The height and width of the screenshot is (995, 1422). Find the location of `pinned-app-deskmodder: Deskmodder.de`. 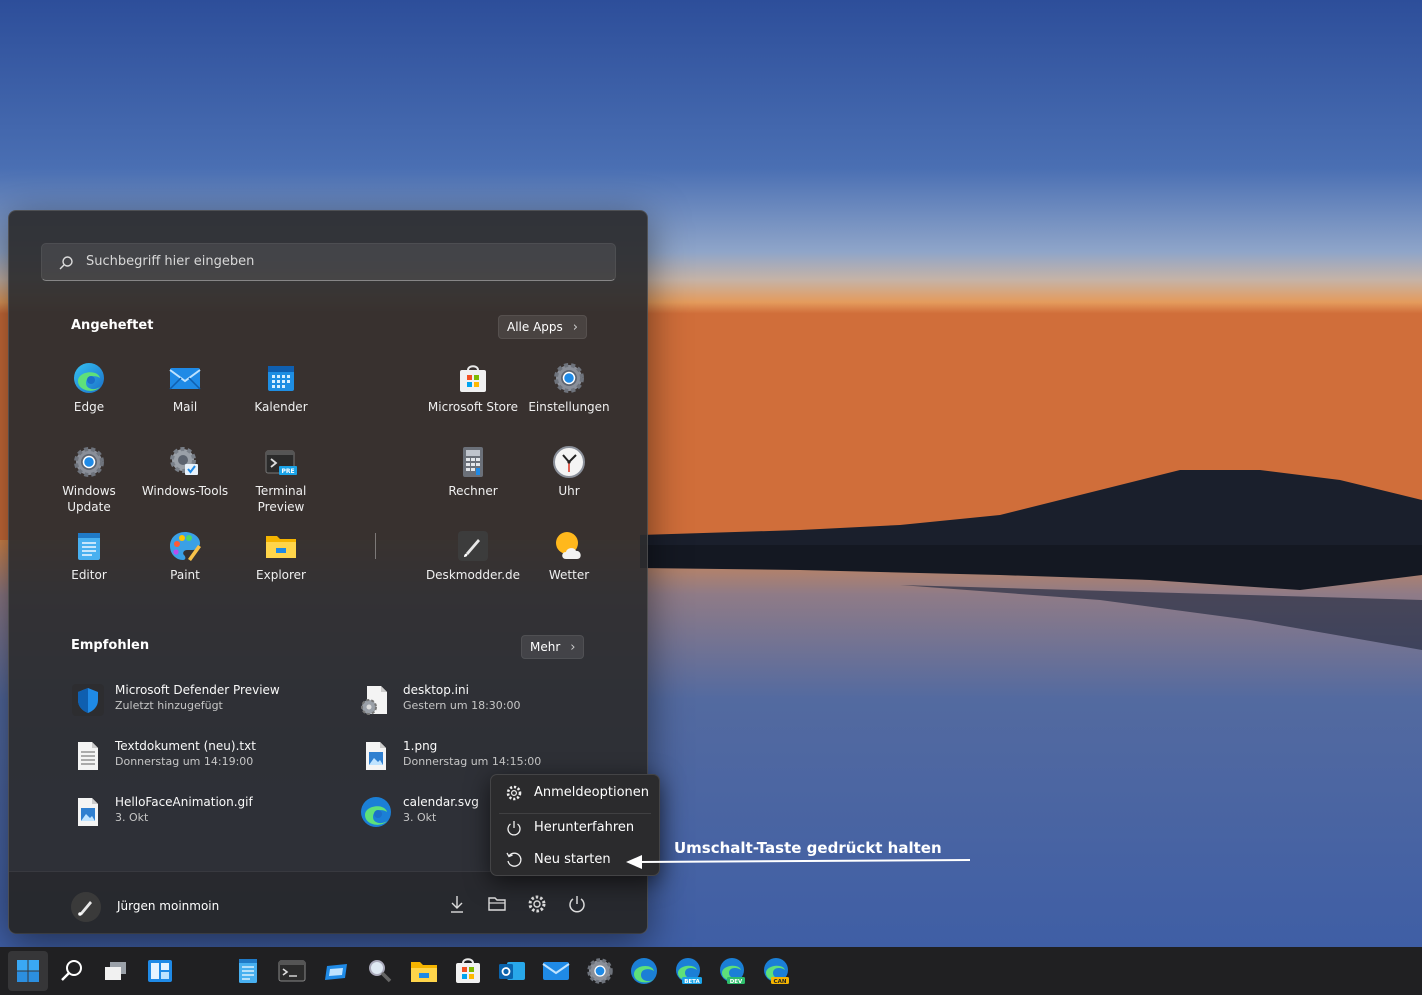

pinned-app-deskmodder: Deskmodder.de is located at coordinates (473, 556).